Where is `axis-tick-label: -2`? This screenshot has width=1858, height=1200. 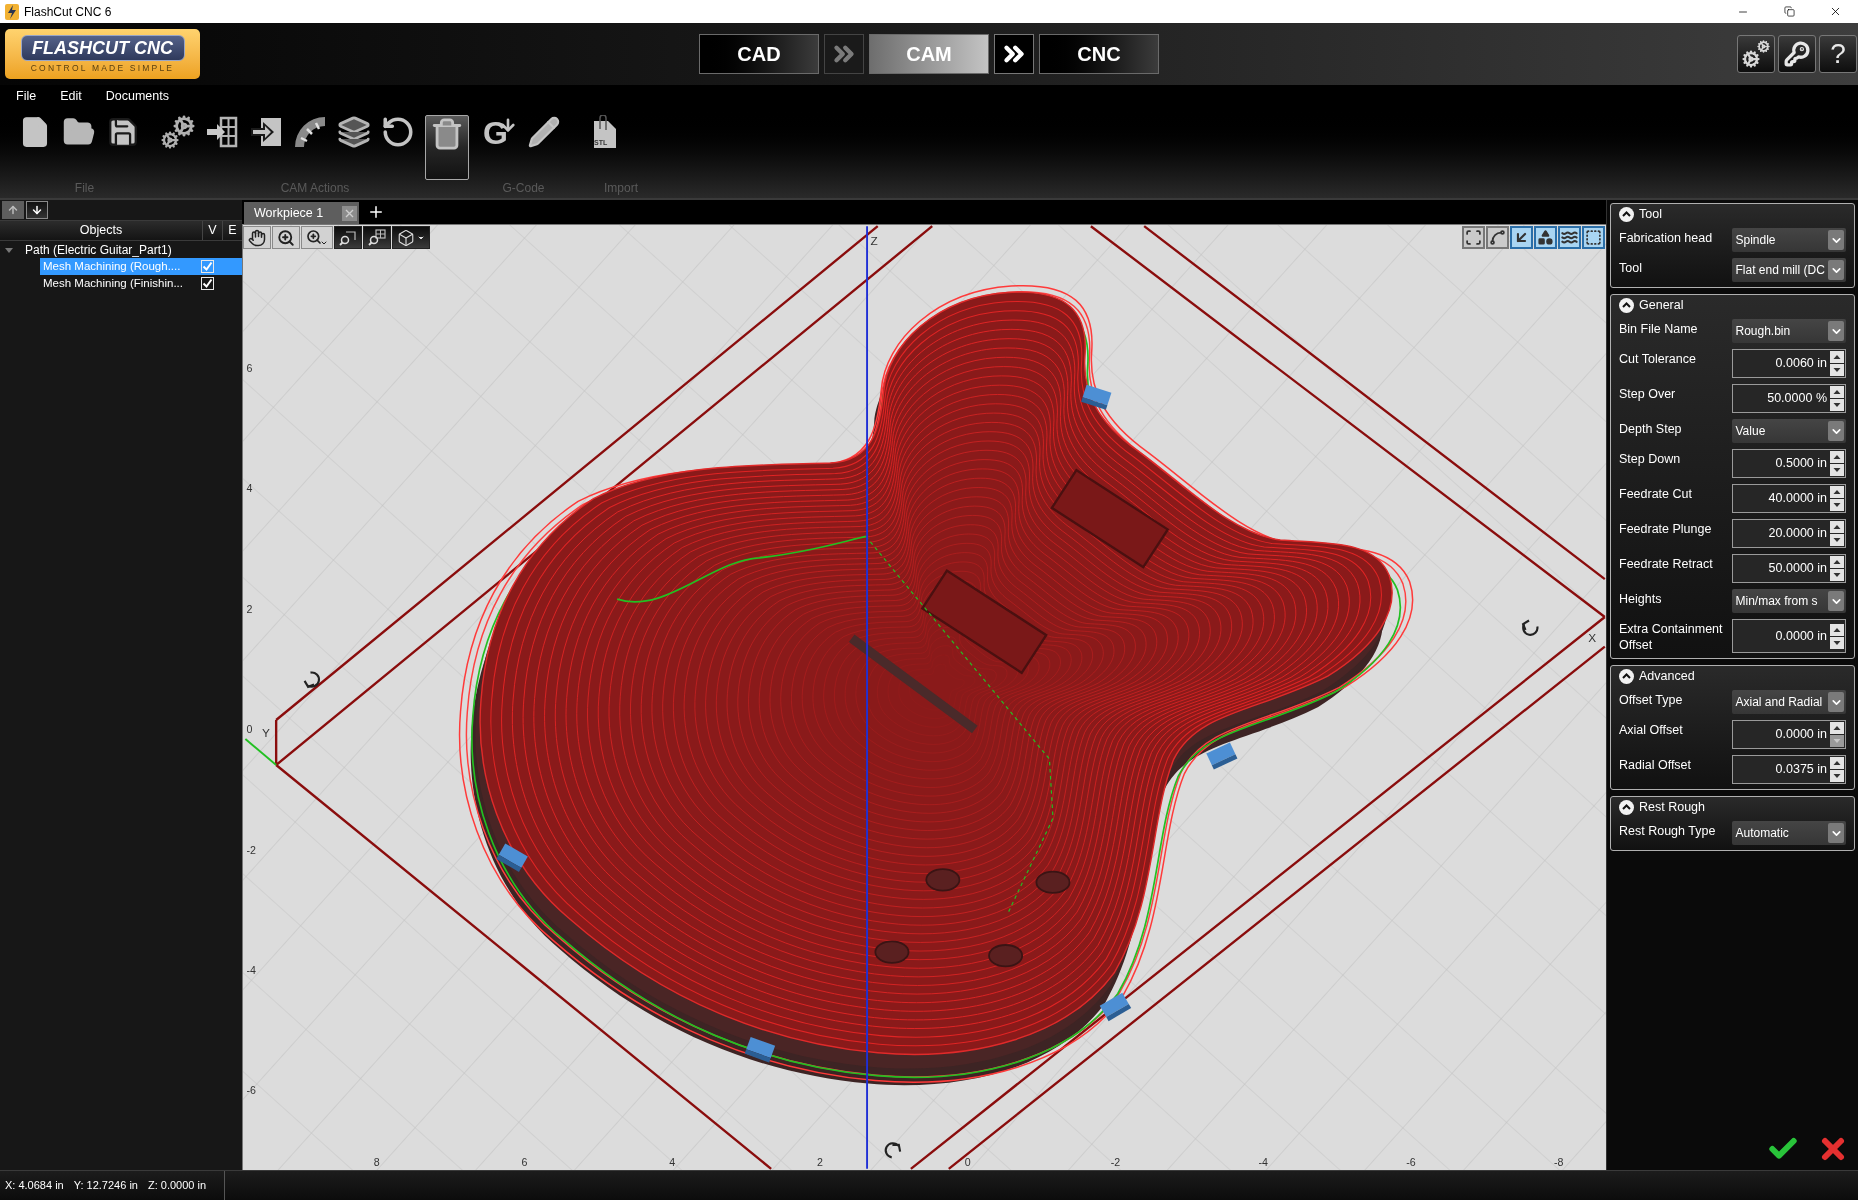
axis-tick-label: -2 is located at coordinates (251, 849).